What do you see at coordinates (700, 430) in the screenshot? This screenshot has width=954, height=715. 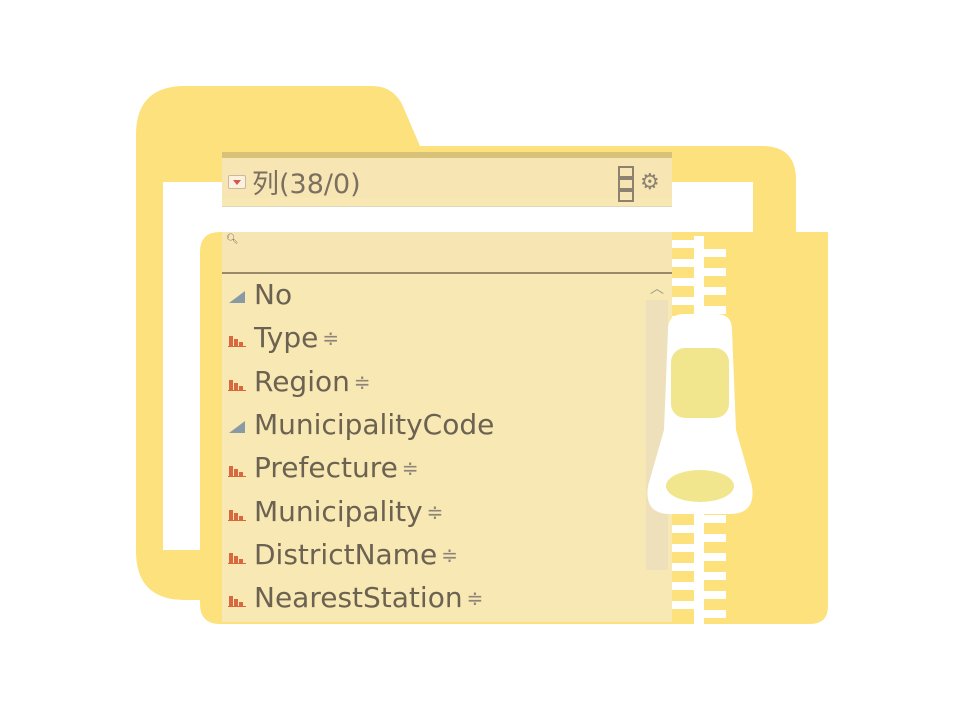 I see `zipper-illustration` at bounding box center [700, 430].